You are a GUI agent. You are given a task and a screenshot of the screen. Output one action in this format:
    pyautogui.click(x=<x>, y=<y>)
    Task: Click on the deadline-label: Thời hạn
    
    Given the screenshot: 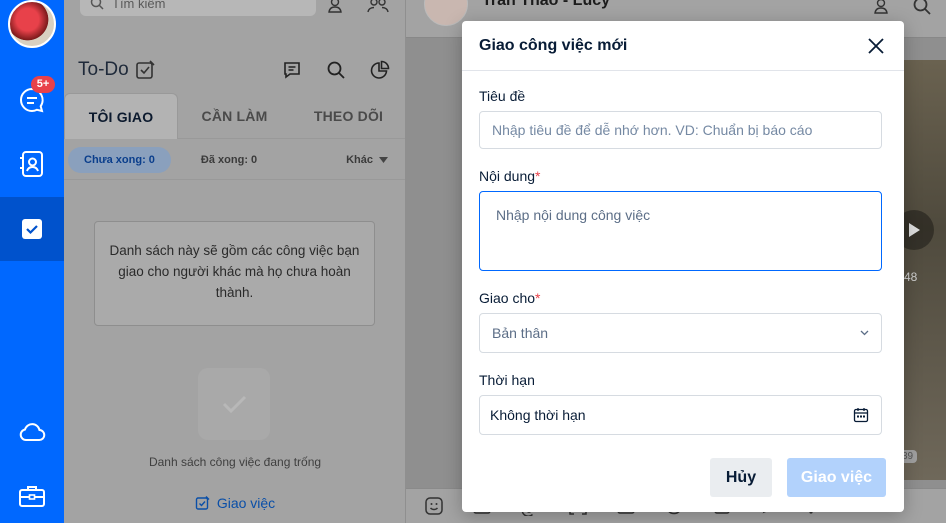 What is the action you would take?
    pyautogui.click(x=507, y=380)
    